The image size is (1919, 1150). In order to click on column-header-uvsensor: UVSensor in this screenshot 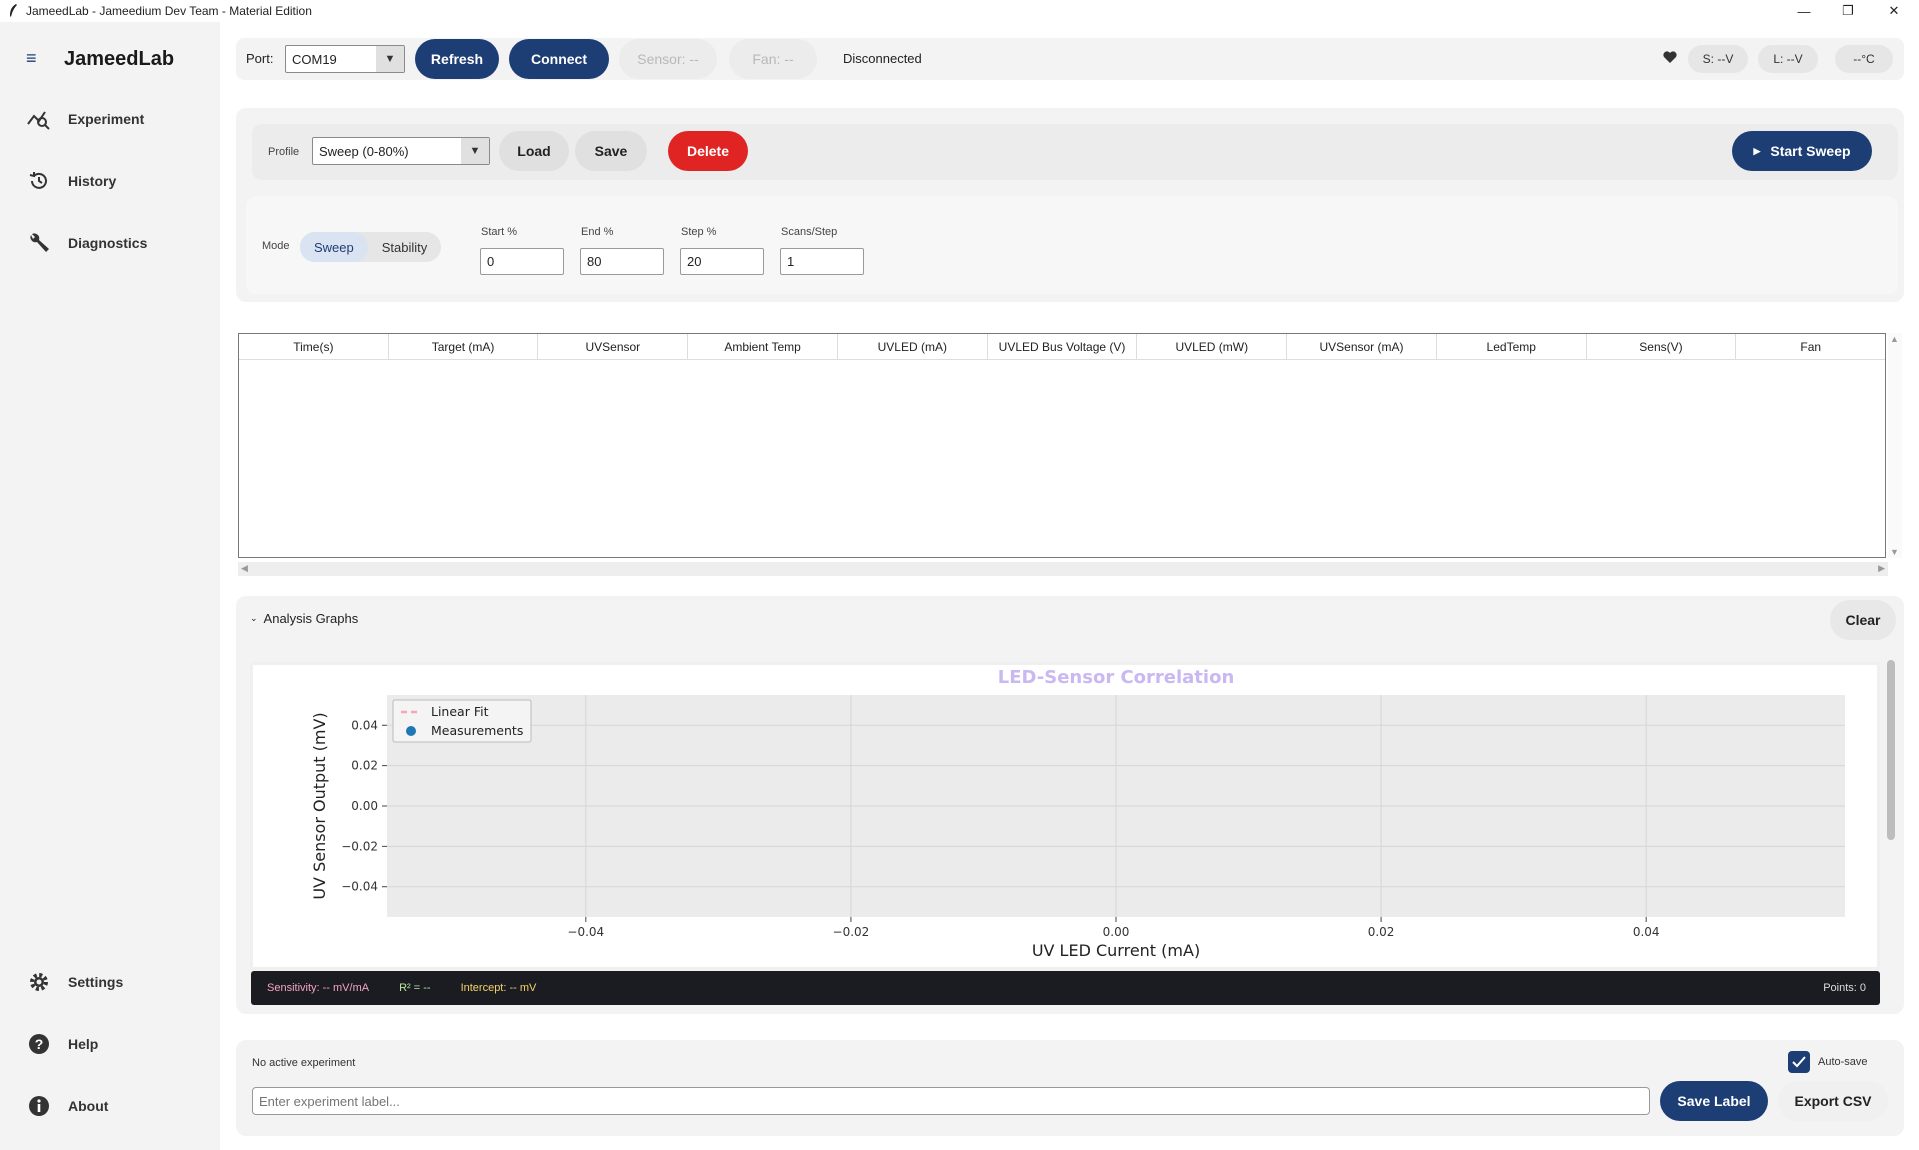, I will do `click(613, 346)`.